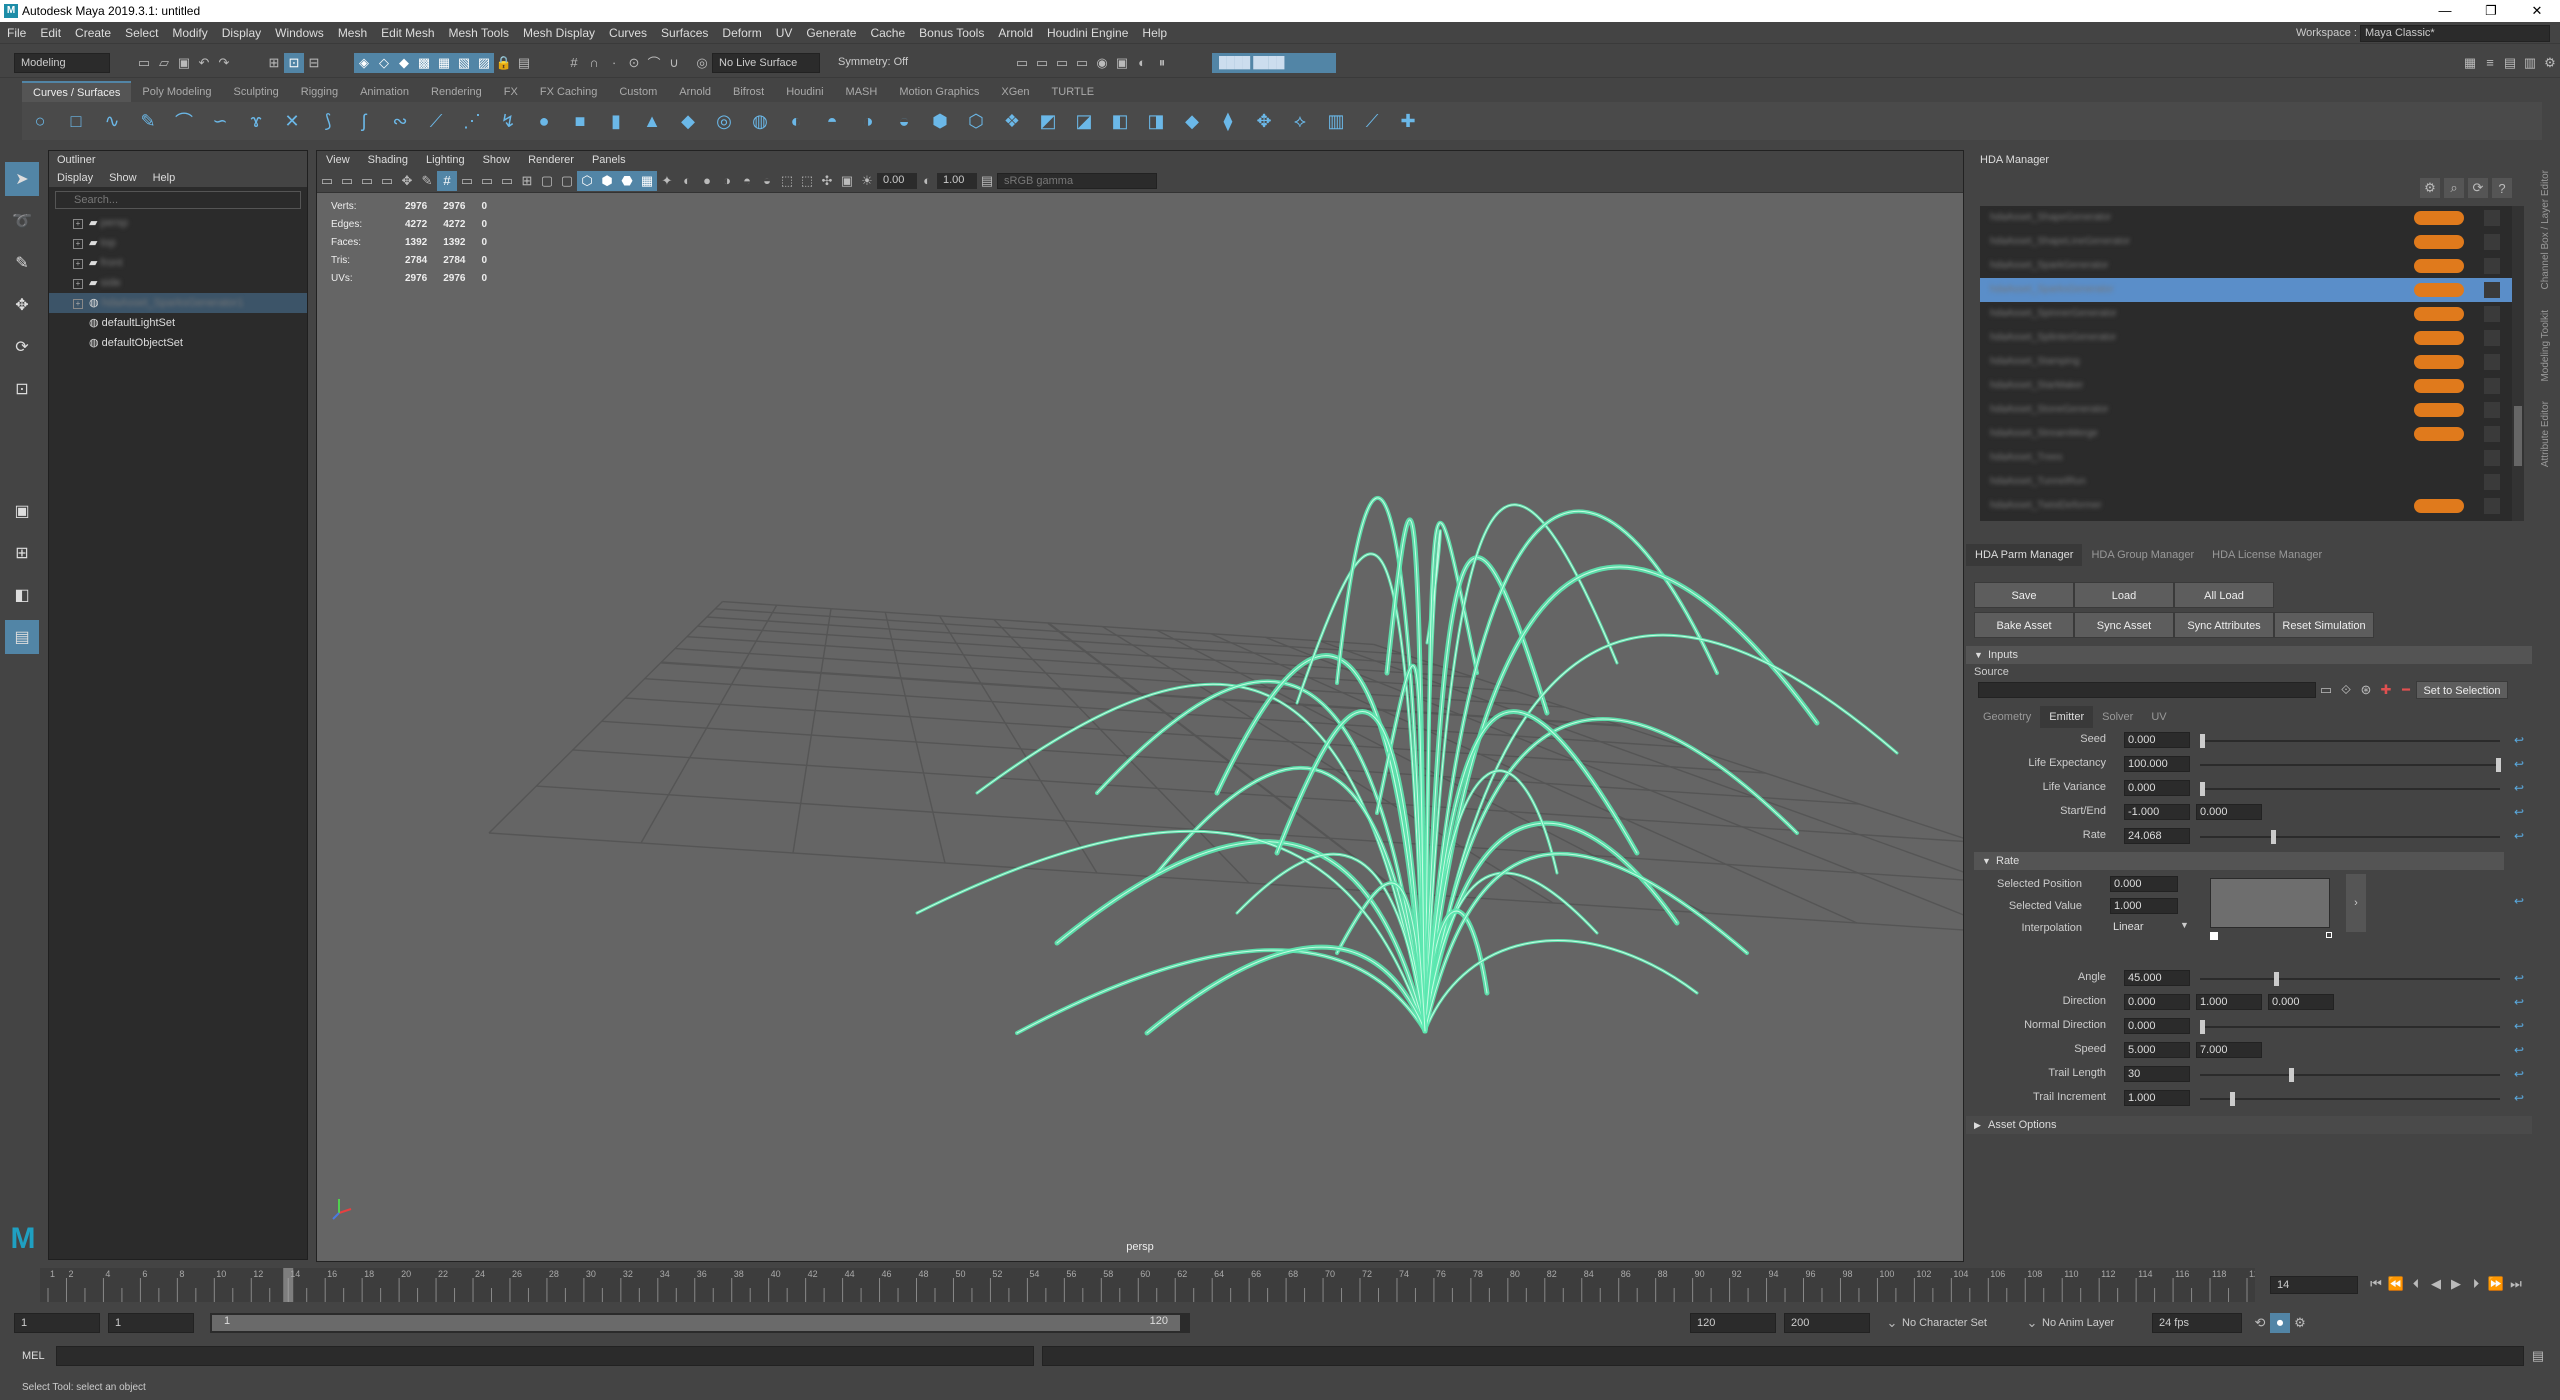  What do you see at coordinates (2157, 978) in the screenshot?
I see `parm-value-field: 45.000` at bounding box center [2157, 978].